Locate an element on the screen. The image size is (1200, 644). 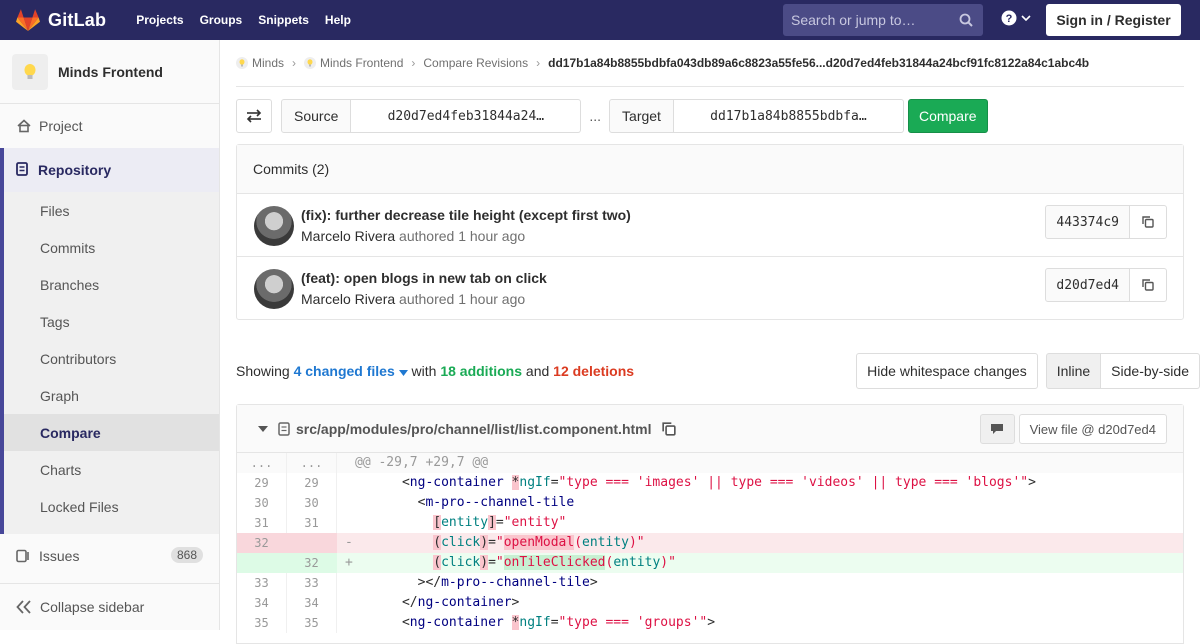
commits-header: Commits (2) is located at coordinates (710, 169).